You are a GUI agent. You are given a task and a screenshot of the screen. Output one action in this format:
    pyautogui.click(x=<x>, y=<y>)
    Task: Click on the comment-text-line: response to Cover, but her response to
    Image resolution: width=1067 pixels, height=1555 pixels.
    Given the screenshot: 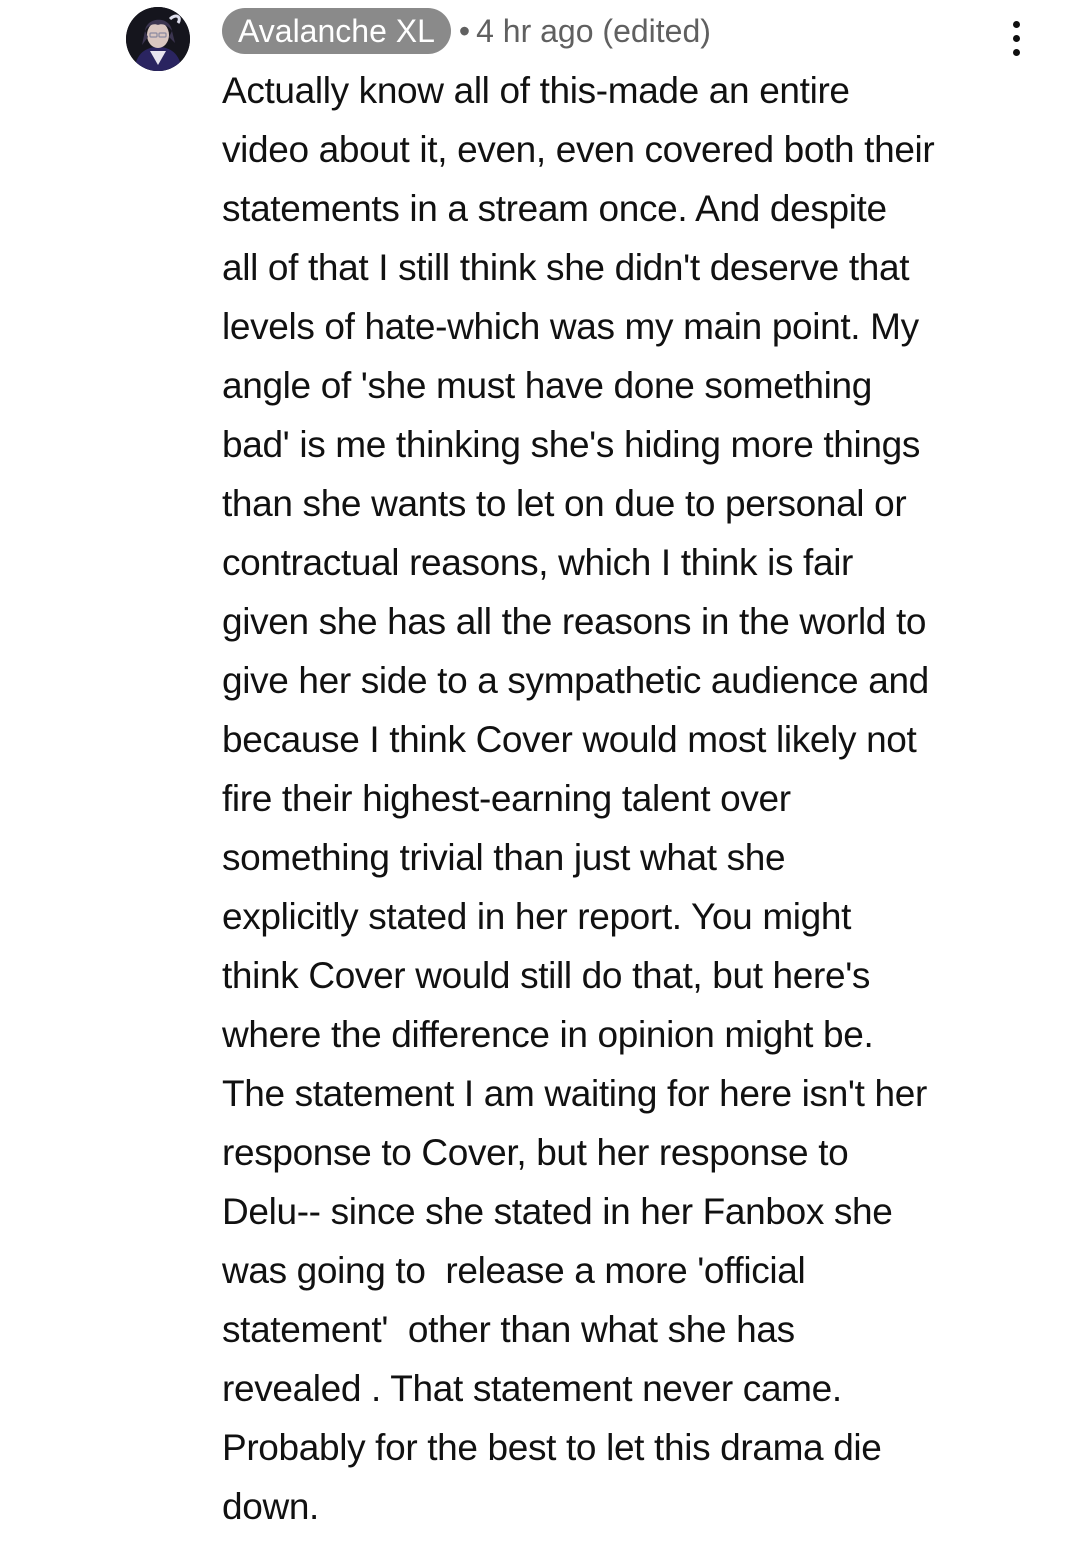 What is the action you would take?
    pyautogui.click(x=535, y=1152)
    